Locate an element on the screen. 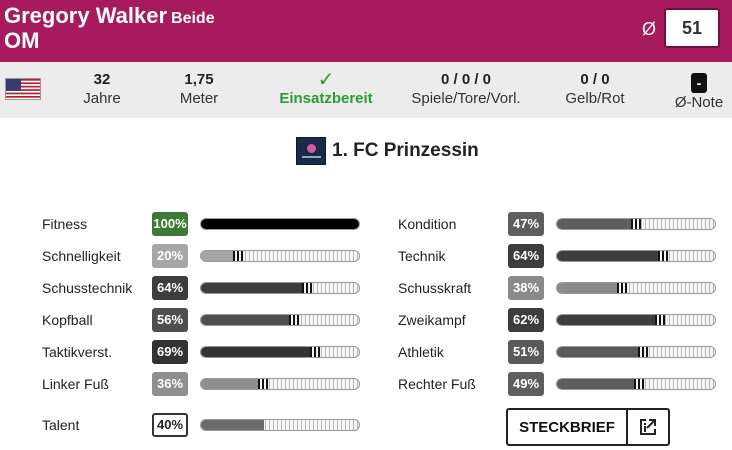 This screenshot has width=732, height=450. player-name: Gregory Walker is located at coordinates (86, 15).